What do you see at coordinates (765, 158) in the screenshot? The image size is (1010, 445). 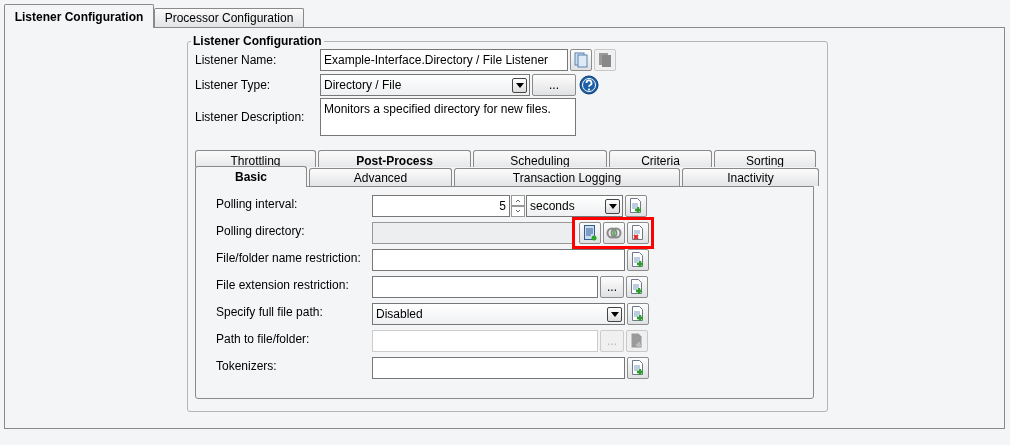 I see `tab: Sorting` at bounding box center [765, 158].